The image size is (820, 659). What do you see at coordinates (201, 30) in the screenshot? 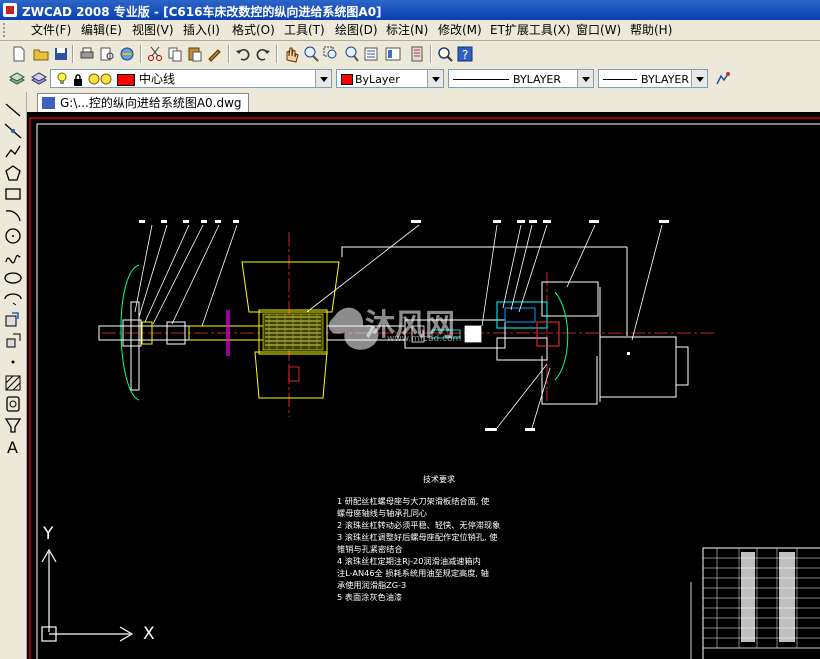
I see `menu-insert: 插入(I)` at bounding box center [201, 30].